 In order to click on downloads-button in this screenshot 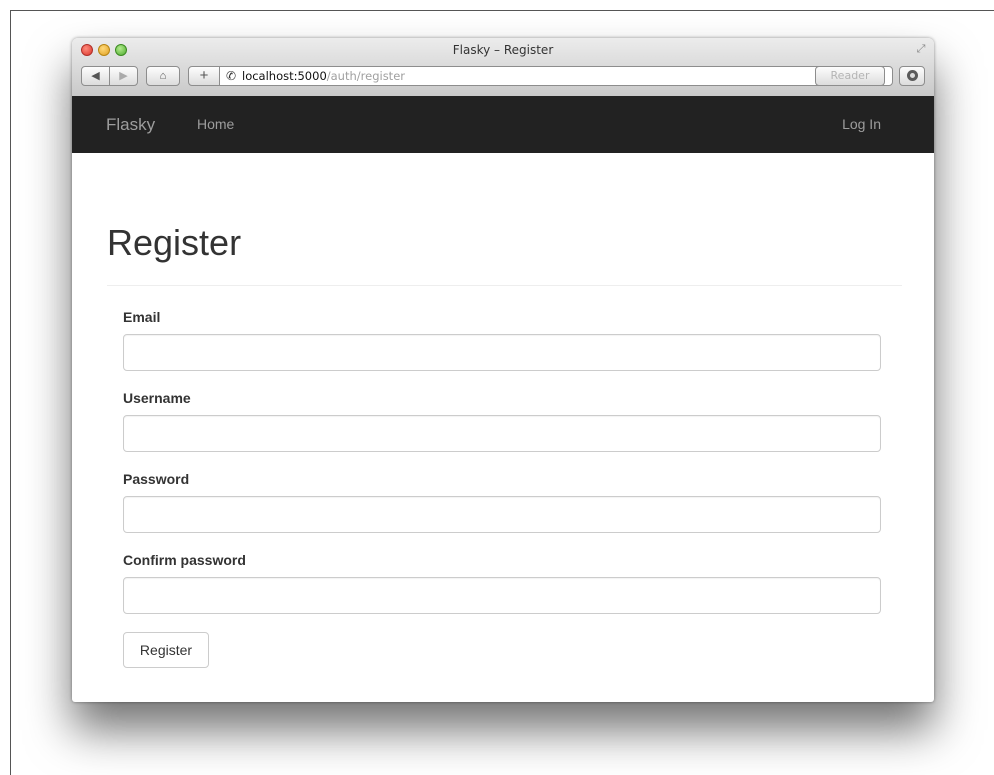, I will do `click(912, 76)`.